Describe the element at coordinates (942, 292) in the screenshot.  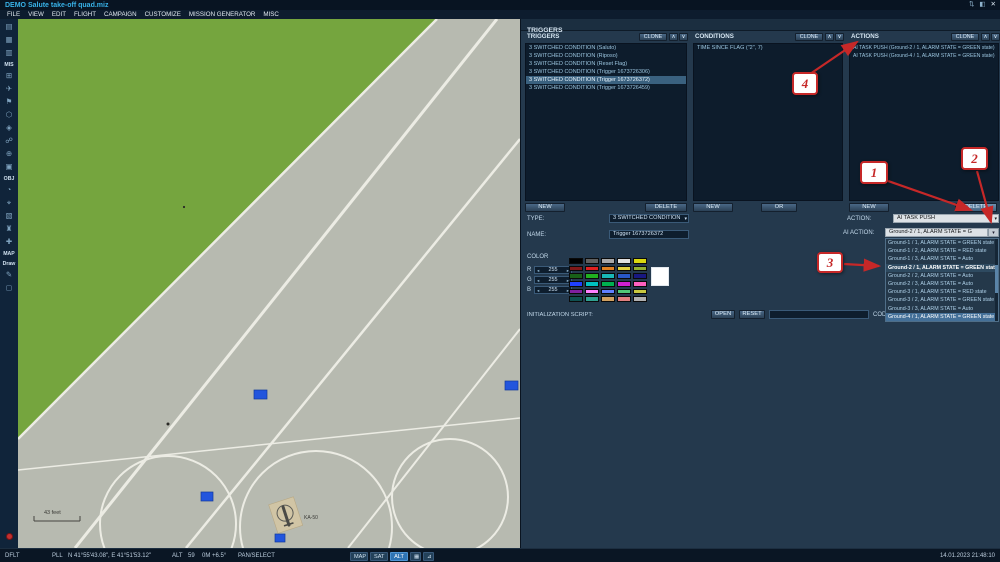
I see `dropdown-option: Ground-3 / 1, ALARM STATE = RED state` at that location.